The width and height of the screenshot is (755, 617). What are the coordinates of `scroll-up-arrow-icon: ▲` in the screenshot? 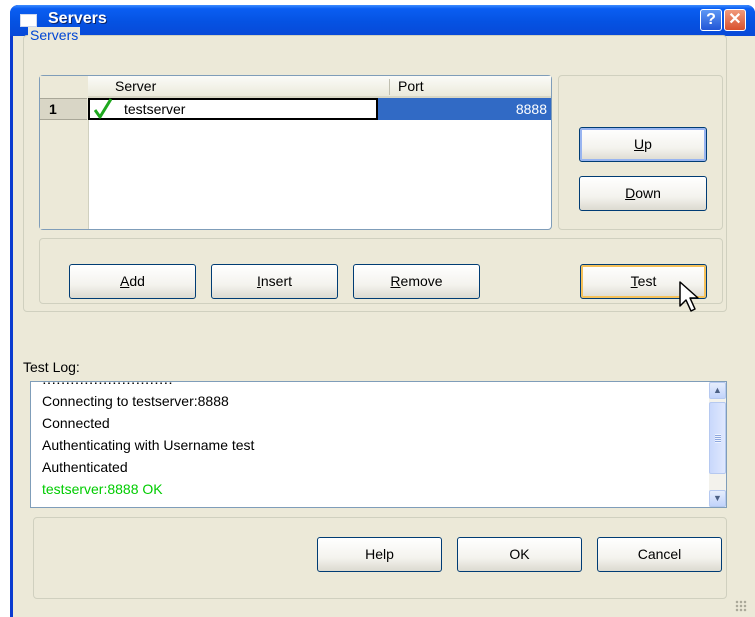 It's located at (717, 390).